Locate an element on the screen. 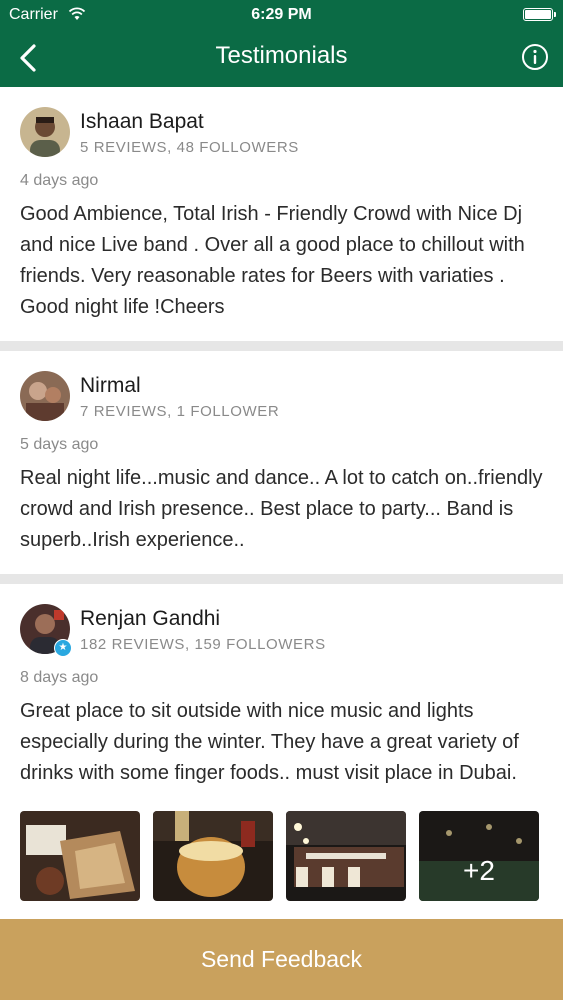 This screenshot has height=1000, width=563. review-photos: +2 is located at coordinates (281, 856).